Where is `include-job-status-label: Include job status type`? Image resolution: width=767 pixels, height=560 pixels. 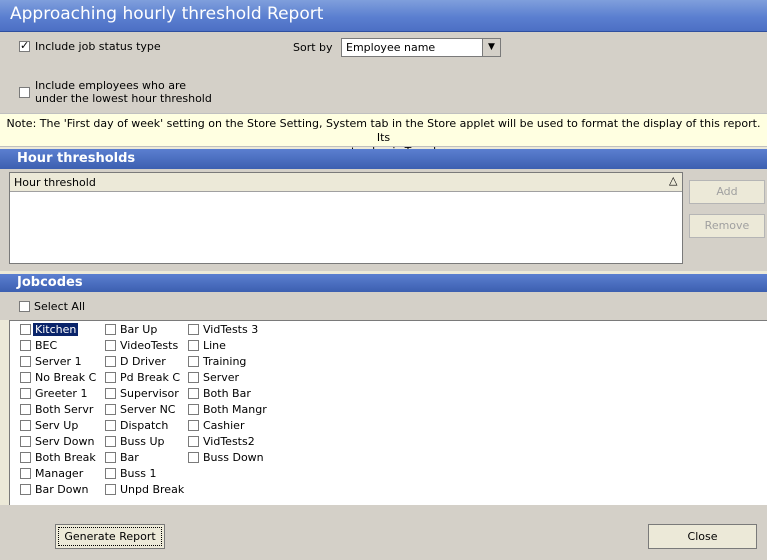
include-job-status-label: Include job status type is located at coordinates (98, 46).